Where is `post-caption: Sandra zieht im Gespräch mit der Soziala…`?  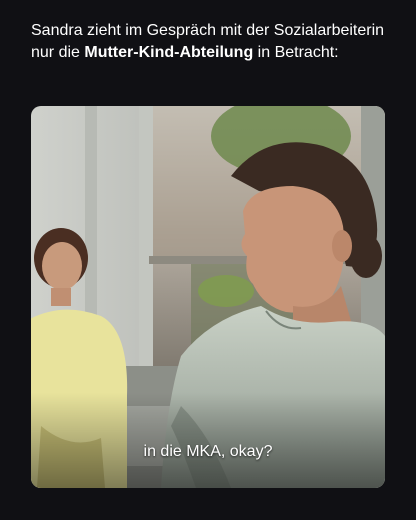 post-caption: Sandra zieht im Gespräch mit der Soziala… is located at coordinates (208, 42).